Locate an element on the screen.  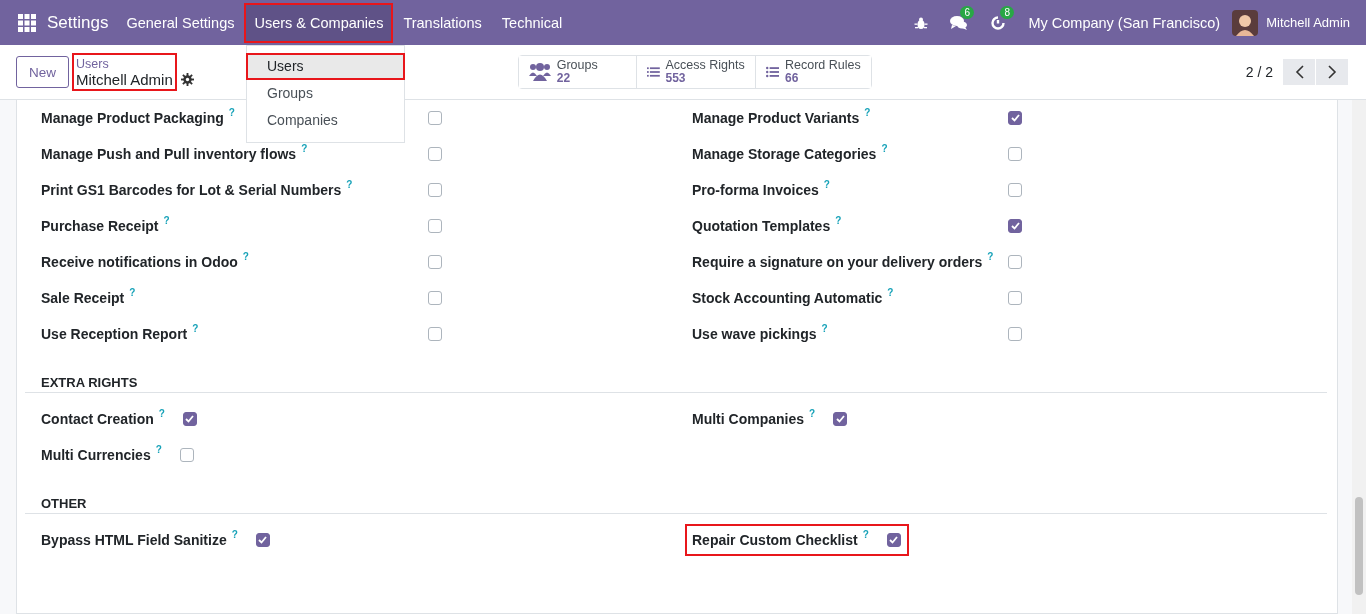
field-label: Manage Product Variants is located at coordinates (776, 118).